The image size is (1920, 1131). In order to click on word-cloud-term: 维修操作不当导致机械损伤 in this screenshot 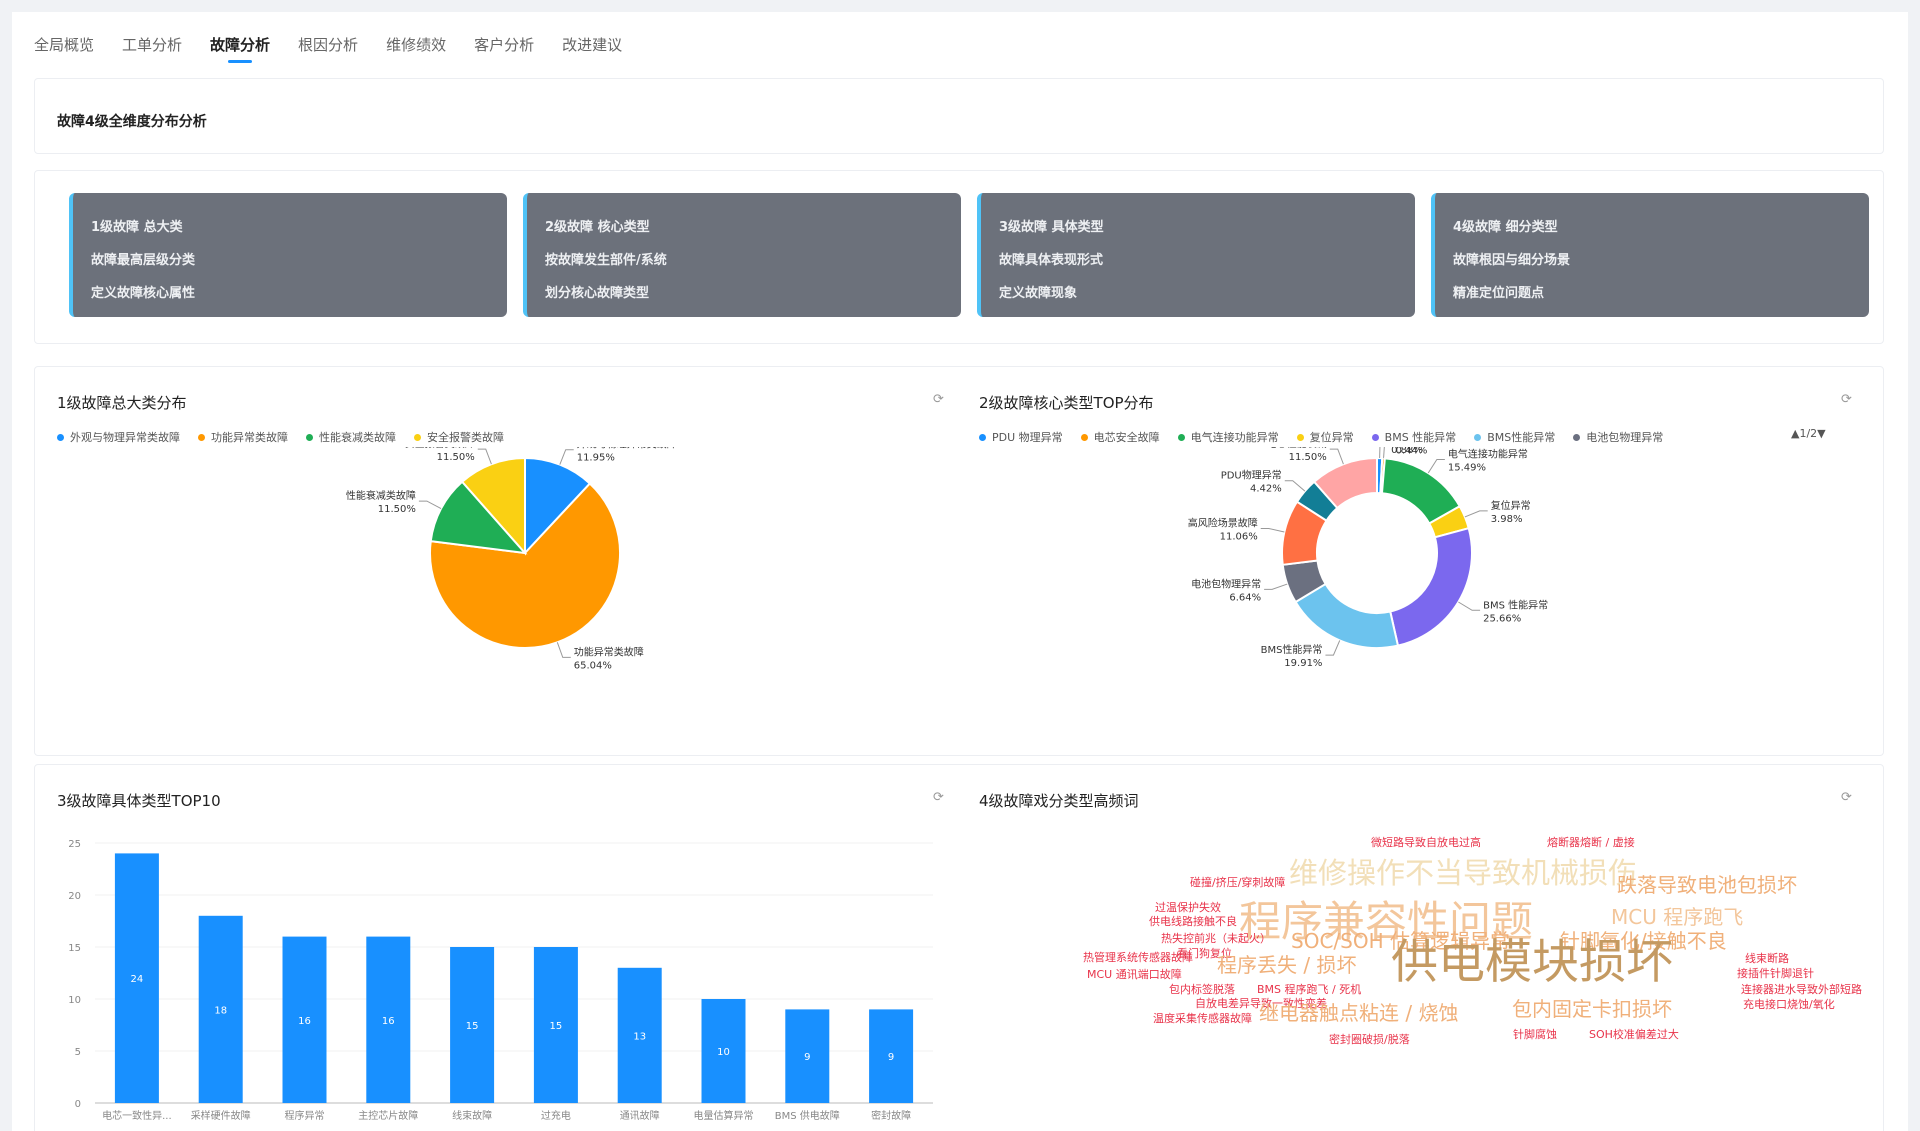, I will do `click(1463, 873)`.